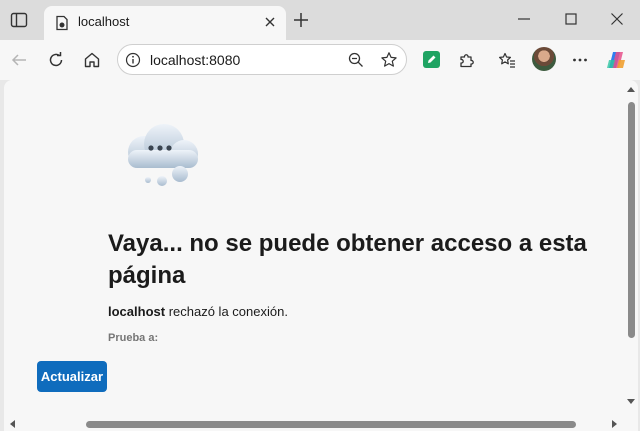  What do you see at coordinates (56, 60) in the screenshot?
I see `reload-icon` at bounding box center [56, 60].